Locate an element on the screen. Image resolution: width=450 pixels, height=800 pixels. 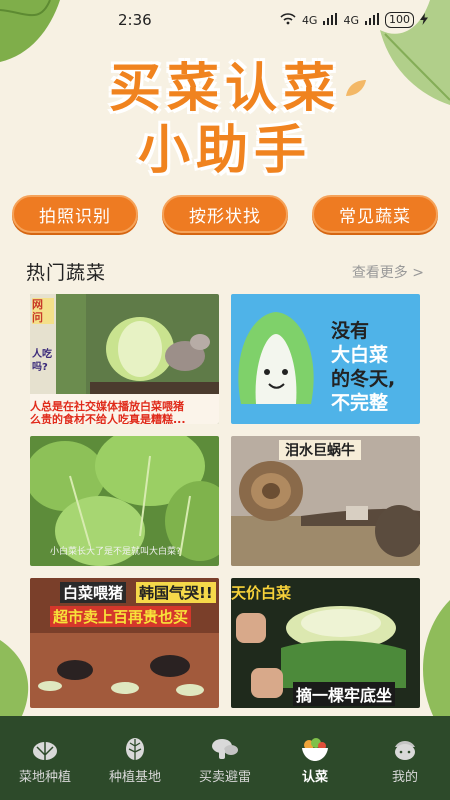
network-label-2: 4G is located at coordinates (351, 20).